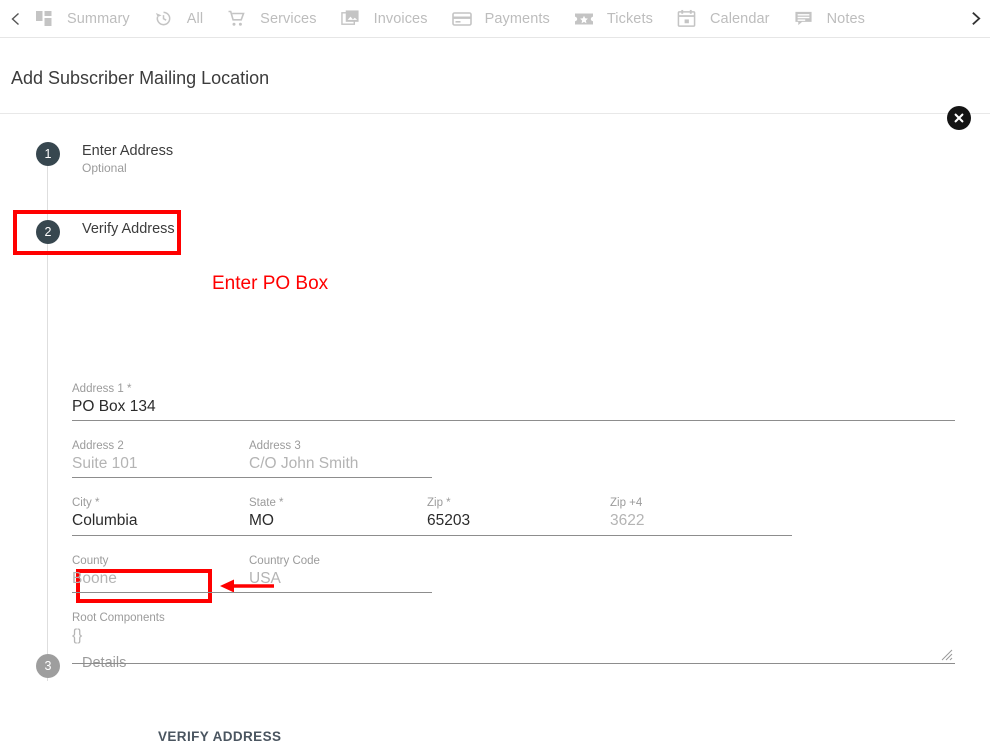 This screenshot has width=990, height=744. What do you see at coordinates (265, 578) in the screenshot?
I see `field-placeholder: USA` at bounding box center [265, 578].